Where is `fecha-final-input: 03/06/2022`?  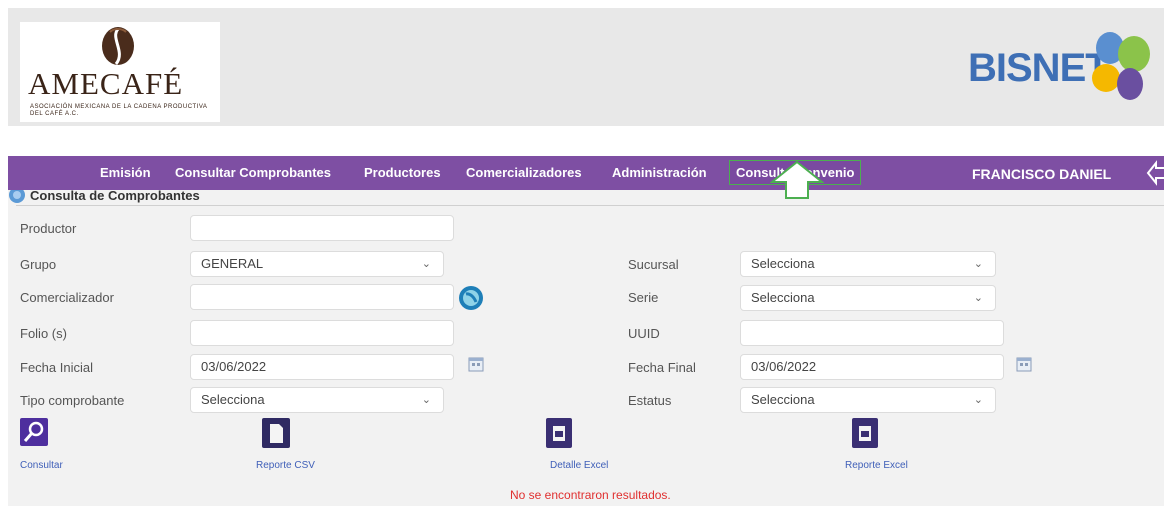
fecha-final-input: 03/06/2022 is located at coordinates (872, 367).